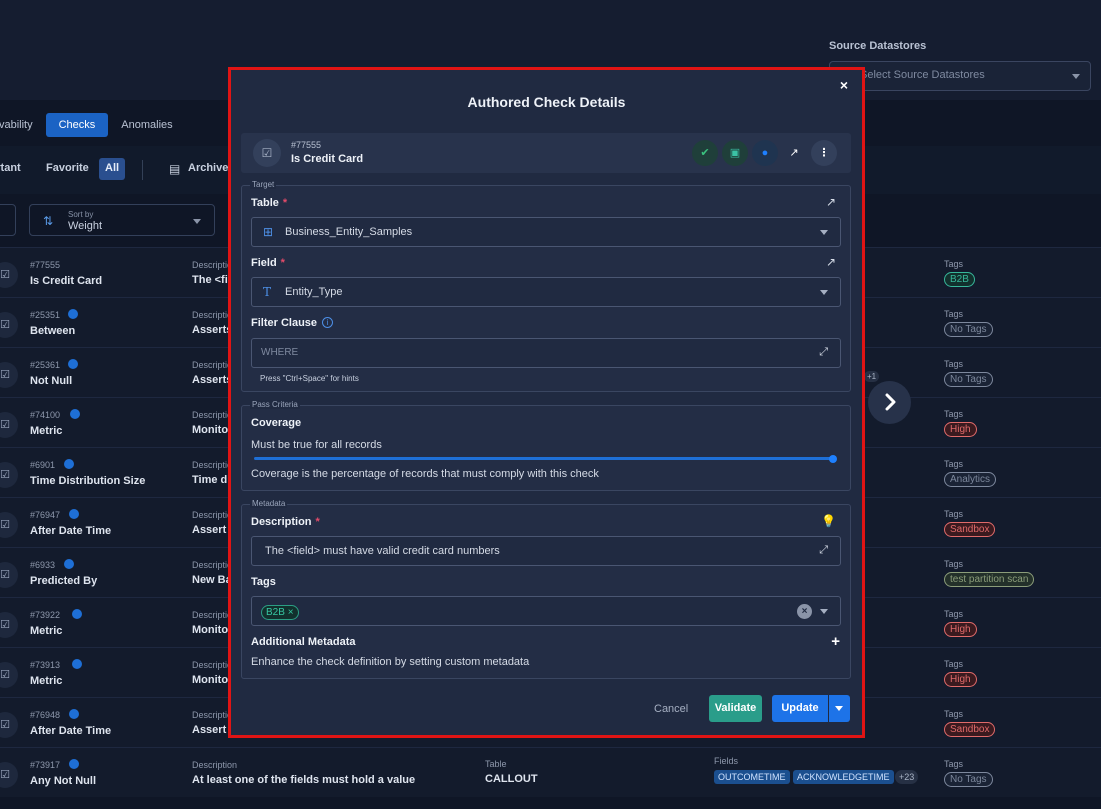 The width and height of the screenshot is (1101, 809). Describe the element at coordinates (835, 641) in the screenshot. I see `add-metadata-icon: +` at that location.